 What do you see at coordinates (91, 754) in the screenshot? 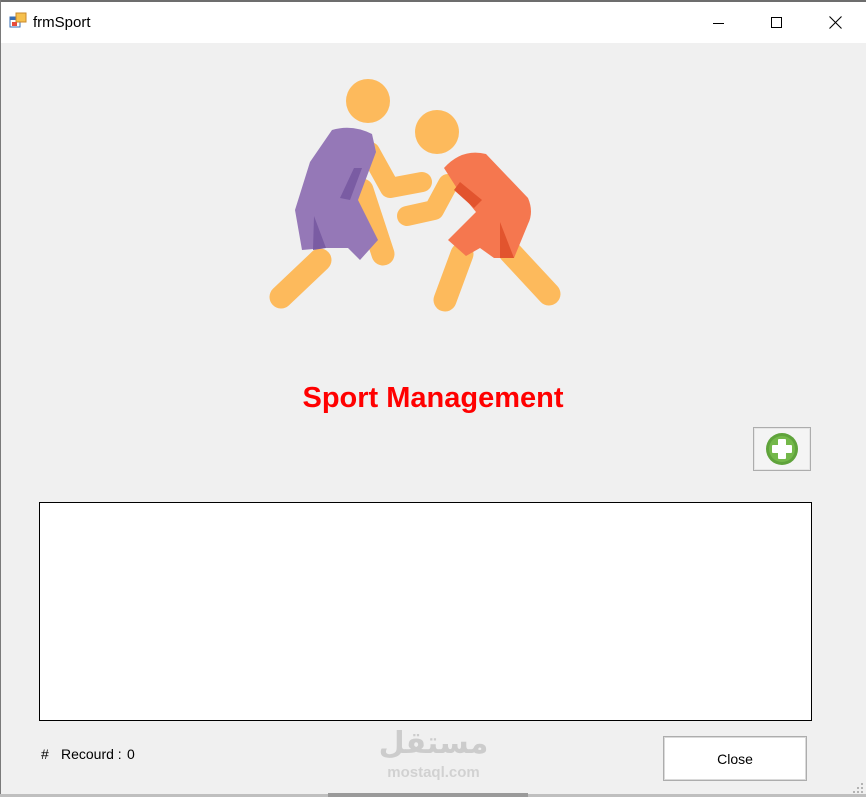
I see `record-count-label: Recourd :` at bounding box center [91, 754].